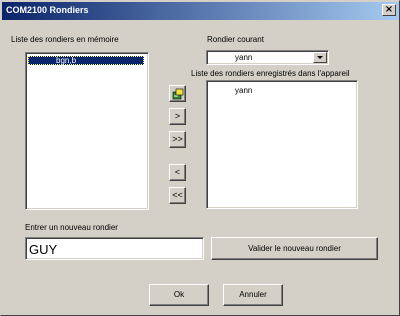 The image size is (400, 316). What do you see at coordinates (200, 11) in the screenshot?
I see `title-bar: COM2100 Rondiers ×` at bounding box center [200, 11].